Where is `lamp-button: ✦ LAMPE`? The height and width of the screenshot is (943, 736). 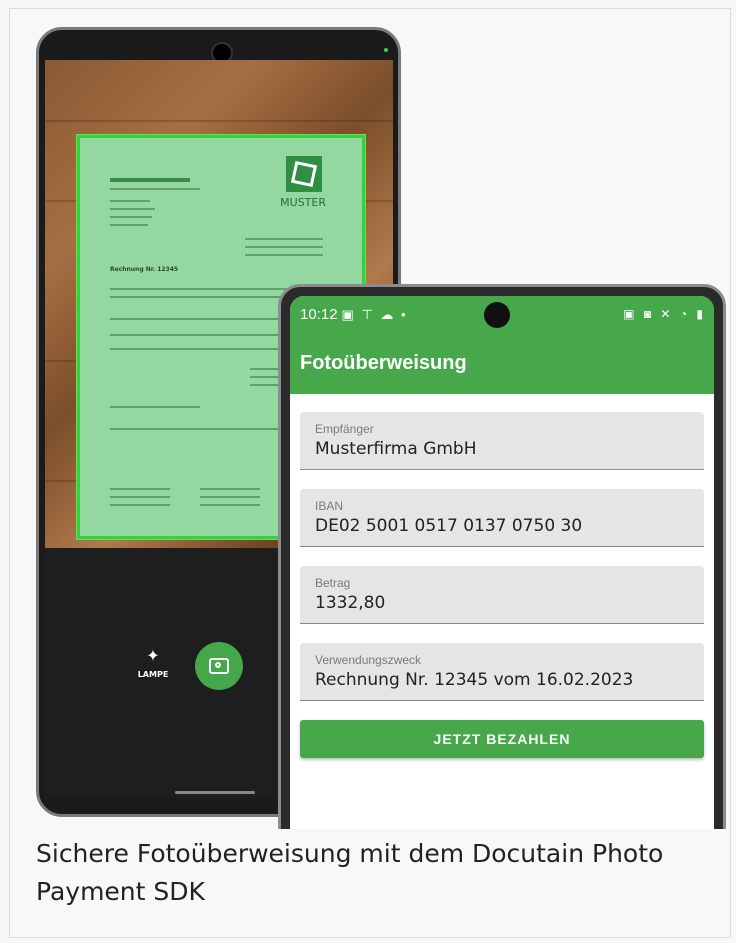 lamp-button: ✦ LAMPE is located at coordinates (153, 663).